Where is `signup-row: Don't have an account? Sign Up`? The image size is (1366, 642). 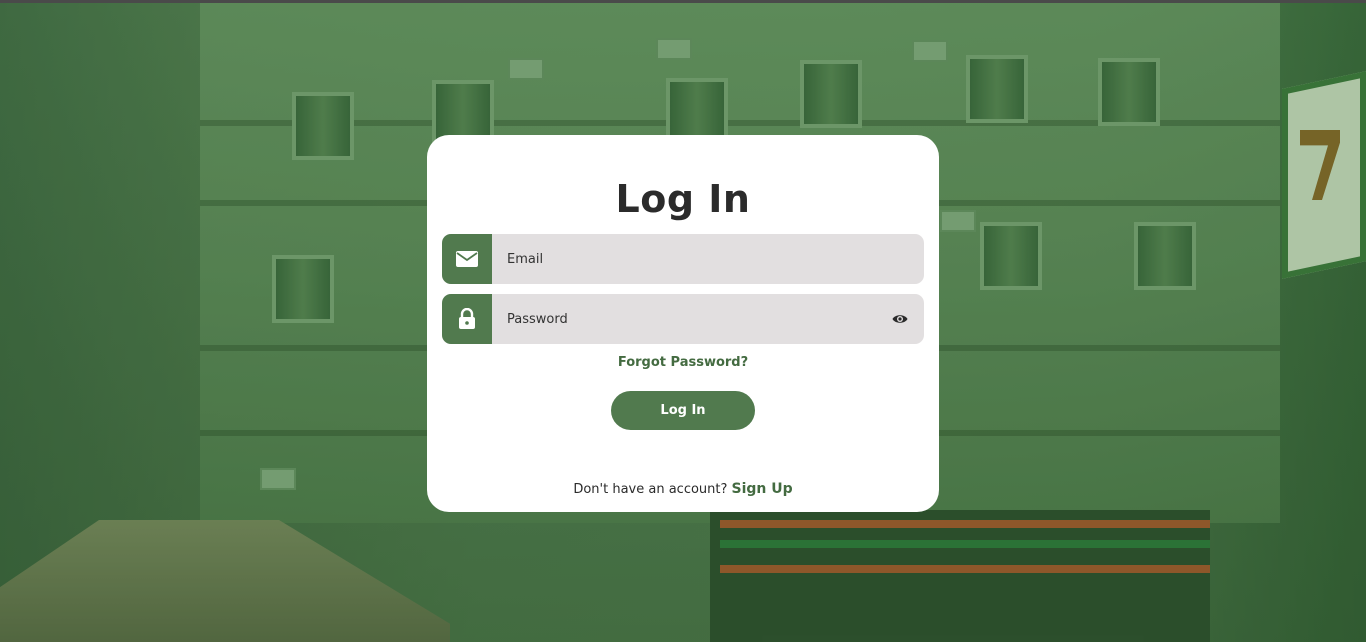
signup-row: Don't have an account? Sign Up is located at coordinates (683, 489).